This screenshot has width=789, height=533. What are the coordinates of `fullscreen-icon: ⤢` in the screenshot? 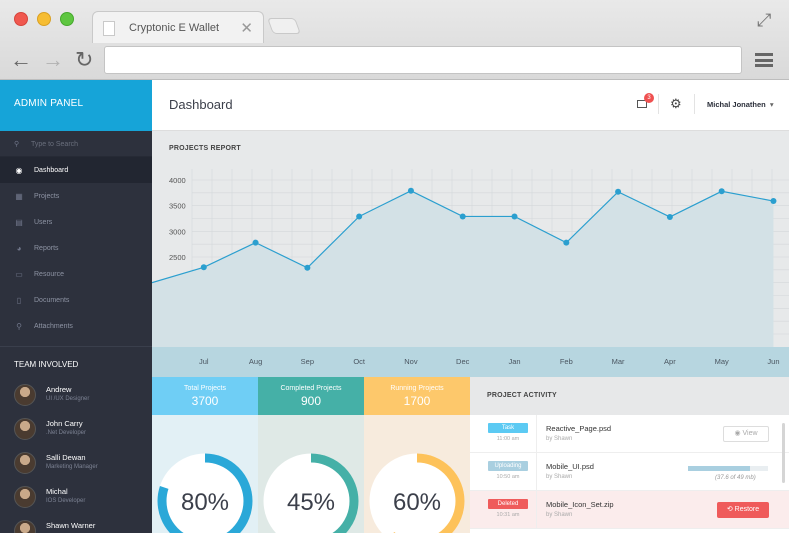 It's located at (764, 20).